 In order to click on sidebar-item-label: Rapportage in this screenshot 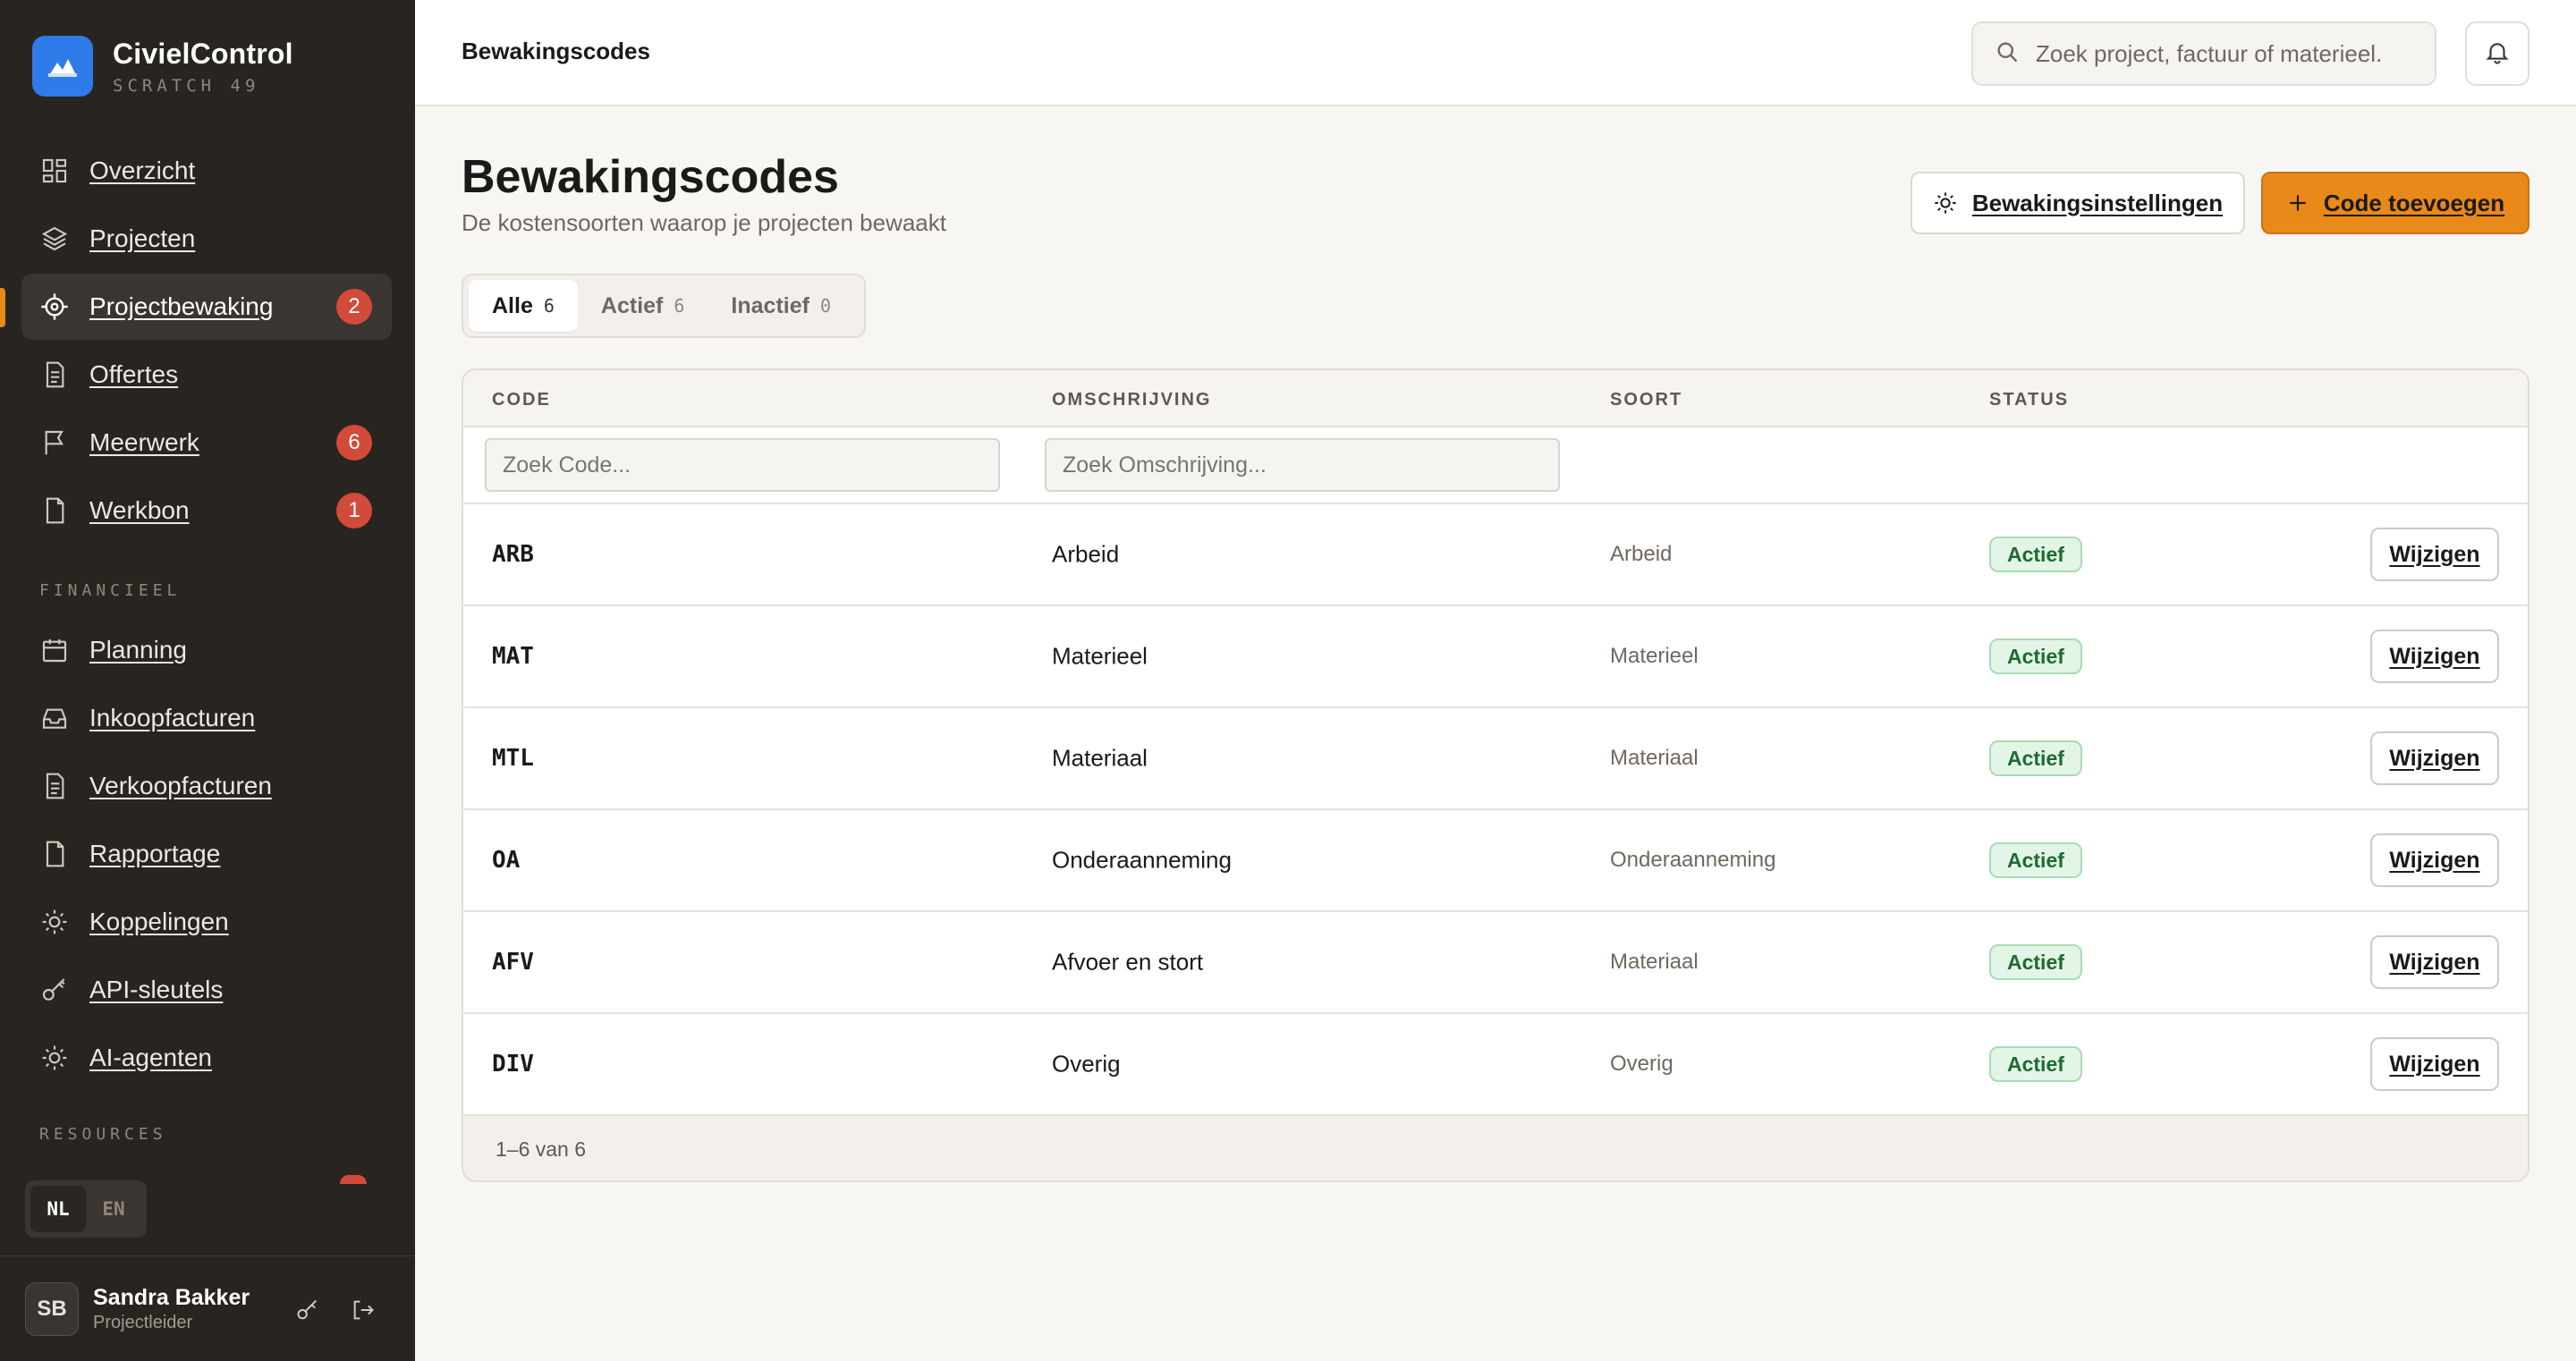, I will do `click(155, 853)`.